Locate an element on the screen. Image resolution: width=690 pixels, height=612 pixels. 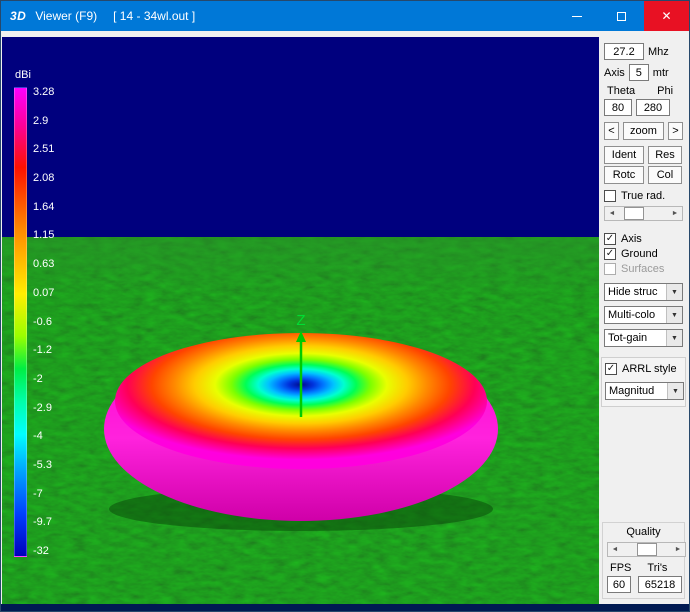
legend-value: -1.2 is located at coordinates (42, 350).